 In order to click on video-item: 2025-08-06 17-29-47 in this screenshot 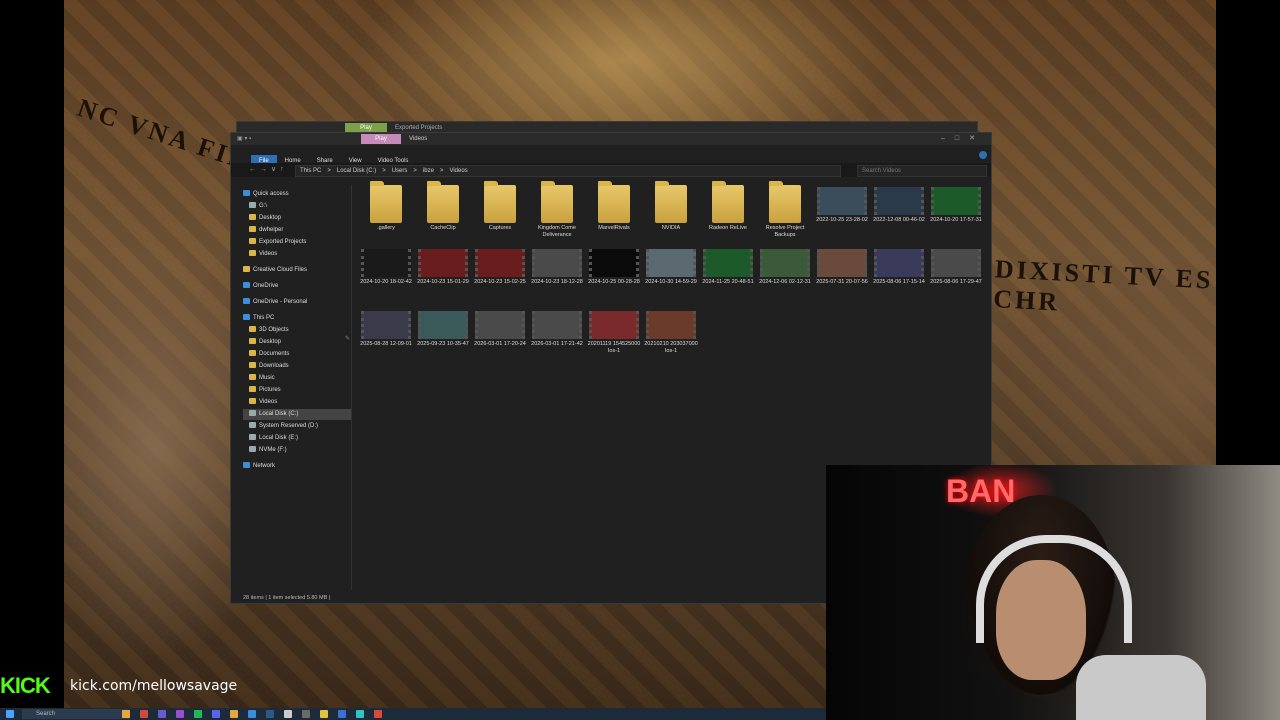, I will do `click(956, 279)`.